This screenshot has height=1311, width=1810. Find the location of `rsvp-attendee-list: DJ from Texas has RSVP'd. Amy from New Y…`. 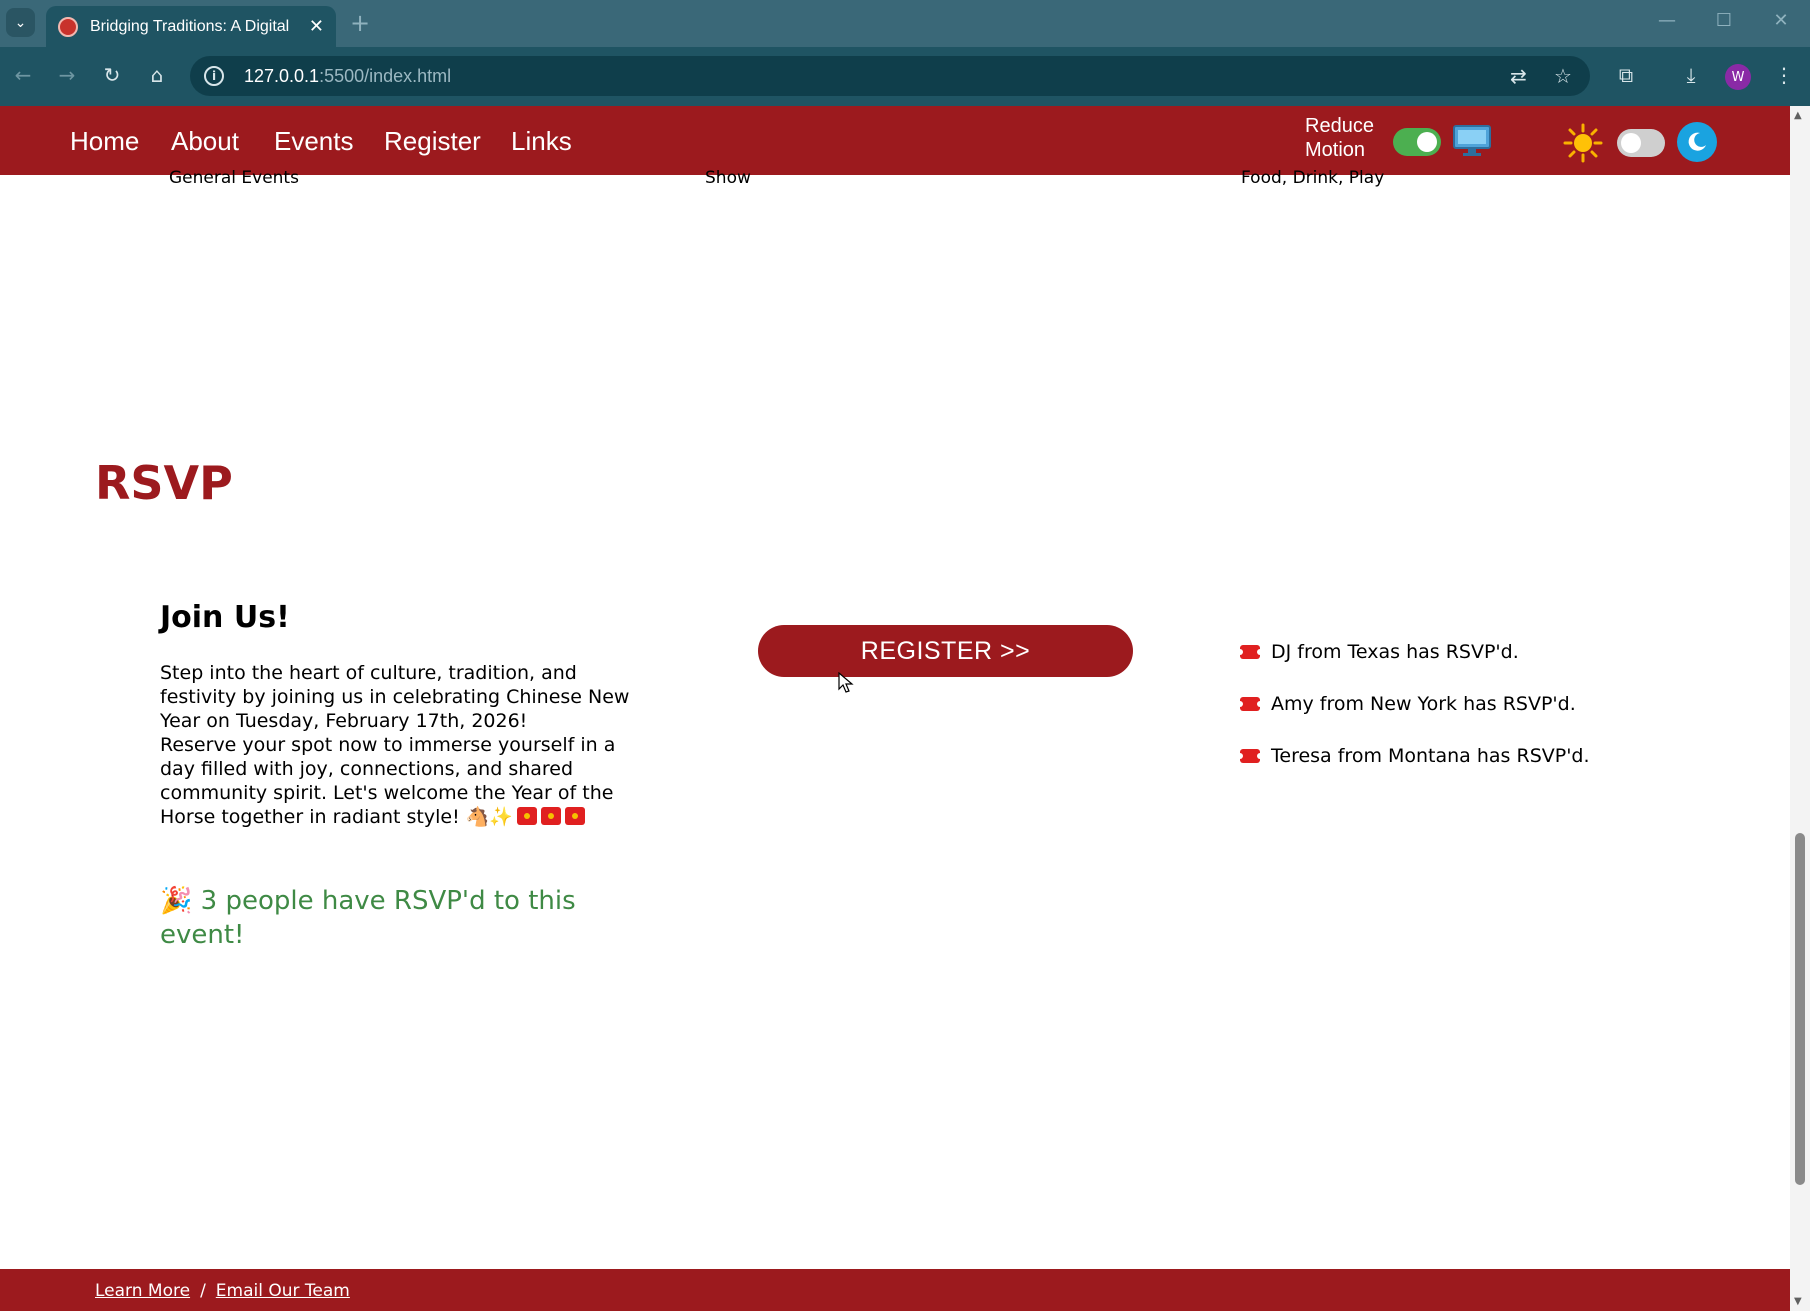

rsvp-attendee-list: DJ from Texas has RSVP'd. Amy from New Y… is located at coordinates (1413, 704).